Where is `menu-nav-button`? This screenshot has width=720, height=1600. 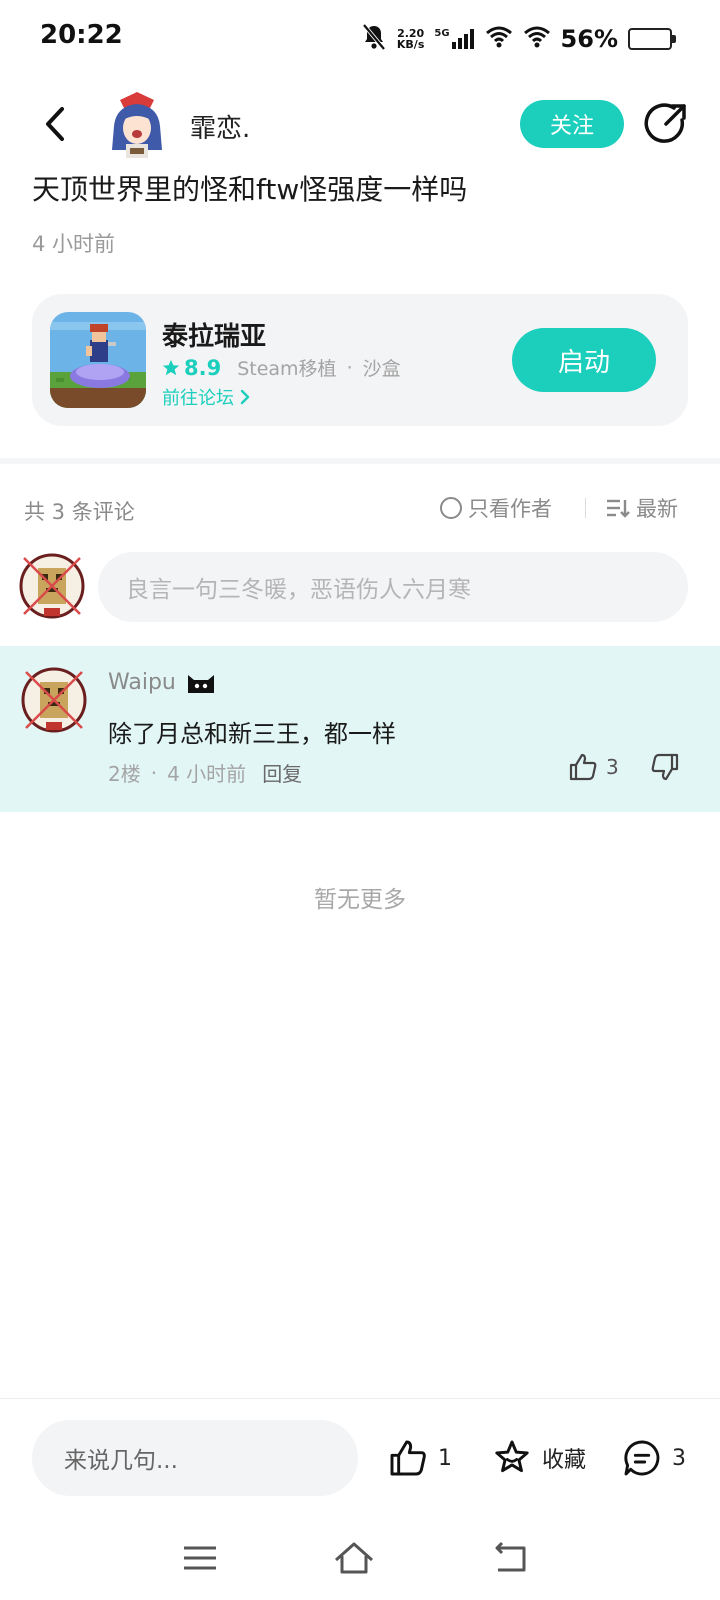
menu-nav-button is located at coordinates (200, 1558).